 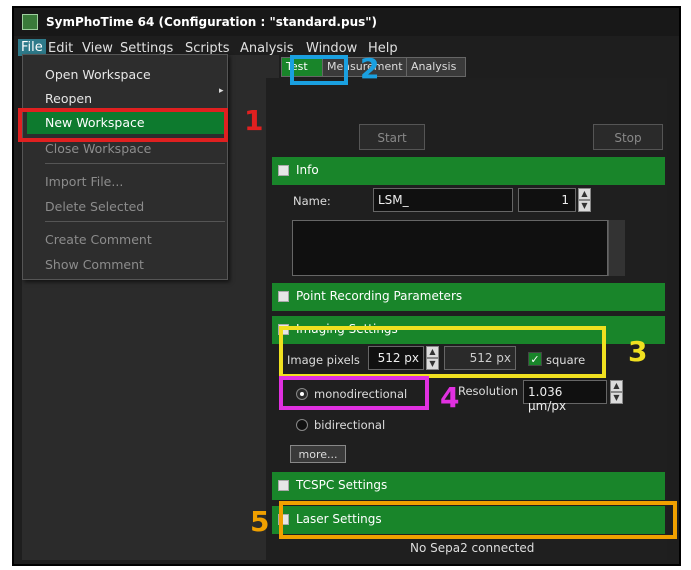 What do you see at coordinates (638, 351) in the screenshot?
I see `annotation-number-3: 3` at bounding box center [638, 351].